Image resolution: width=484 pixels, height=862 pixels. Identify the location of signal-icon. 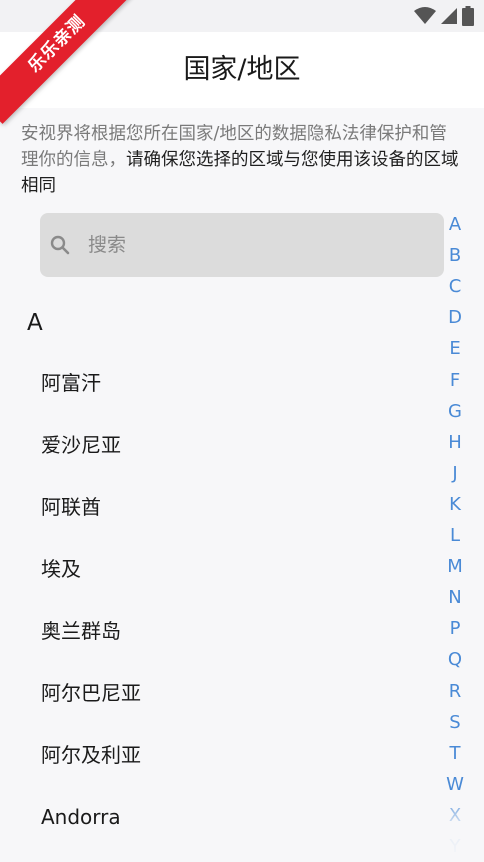
(449, 16).